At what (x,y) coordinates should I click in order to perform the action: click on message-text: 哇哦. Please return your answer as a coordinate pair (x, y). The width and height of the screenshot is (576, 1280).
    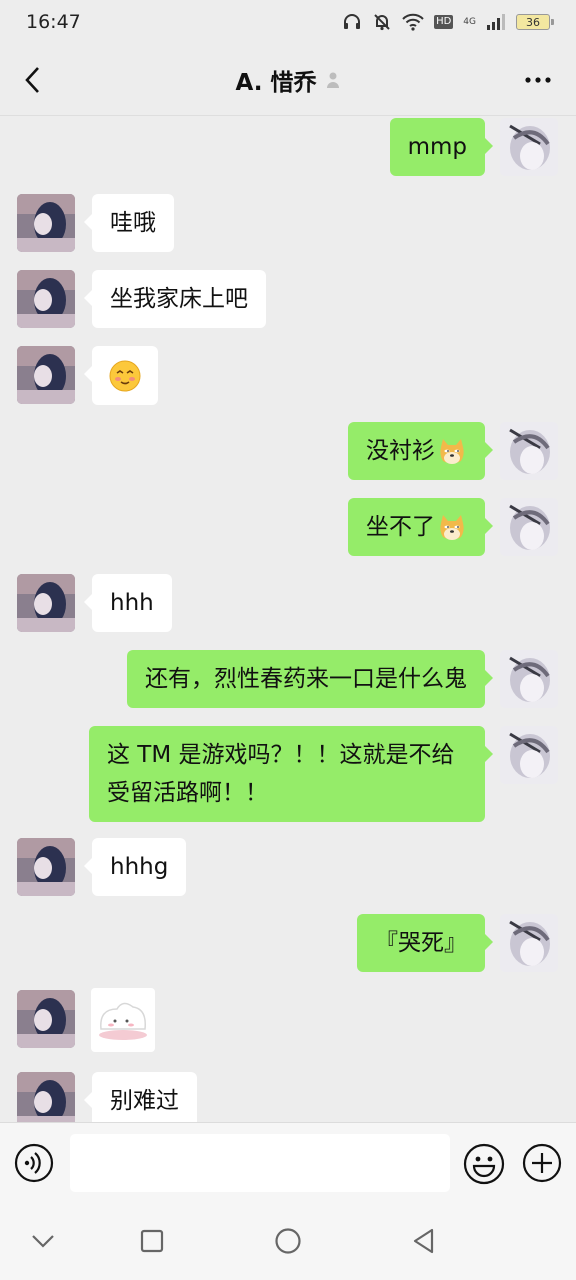
    Looking at the image, I should click on (133, 223).